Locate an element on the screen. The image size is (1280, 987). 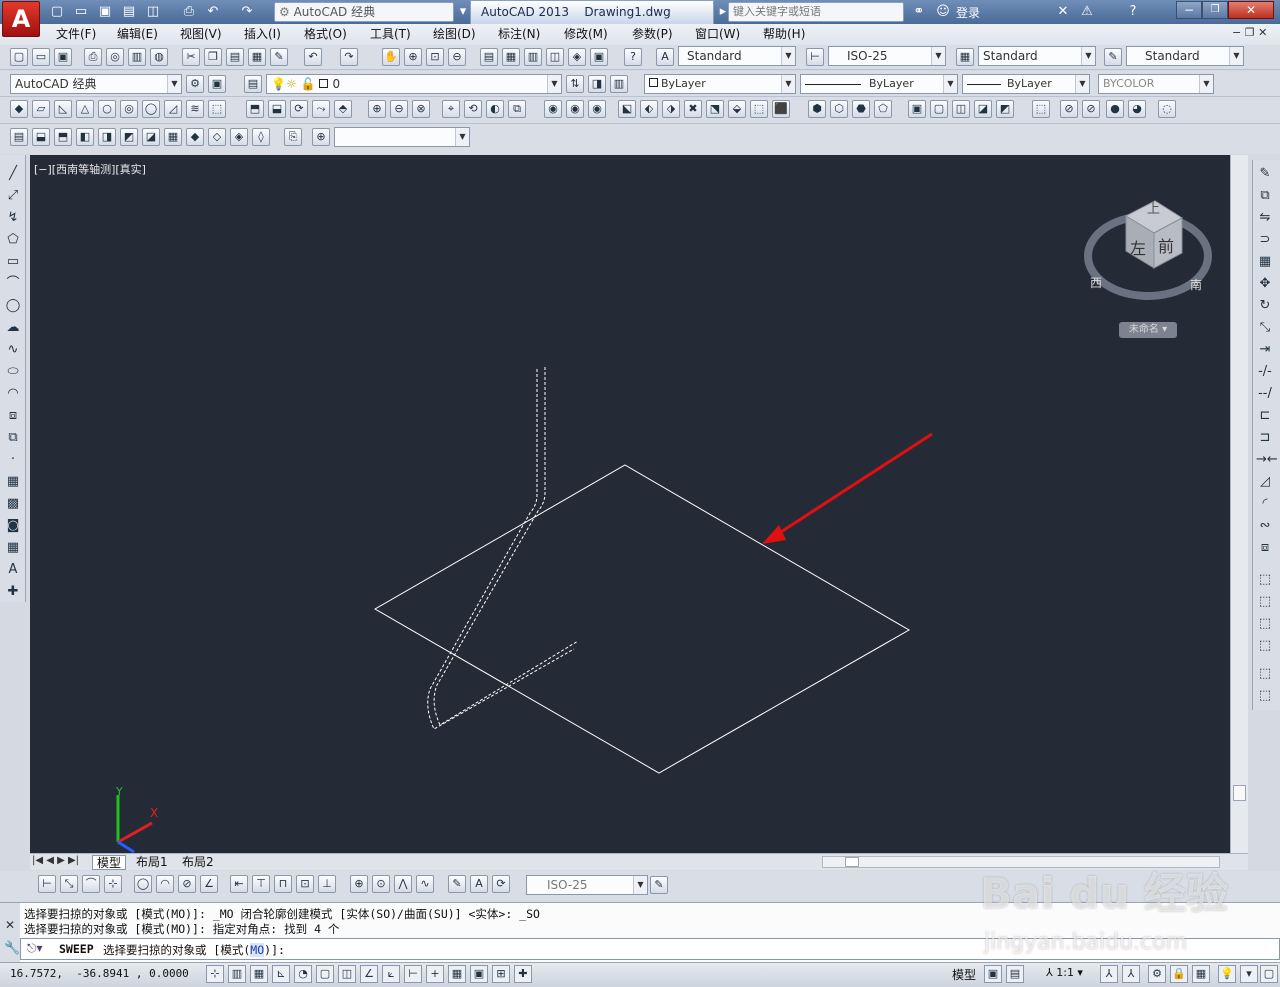
aligned-dim-icon: ⤡ is located at coordinates (69, 884).